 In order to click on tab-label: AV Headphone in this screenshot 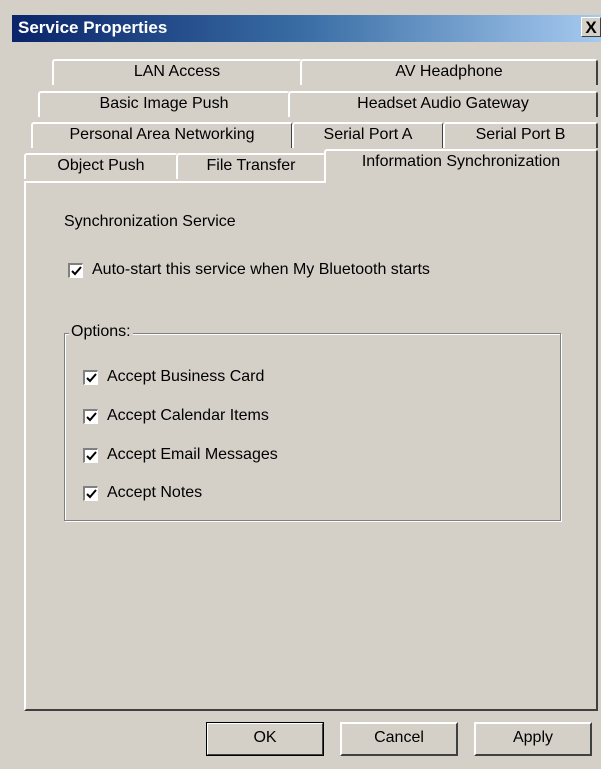, I will do `click(449, 71)`.